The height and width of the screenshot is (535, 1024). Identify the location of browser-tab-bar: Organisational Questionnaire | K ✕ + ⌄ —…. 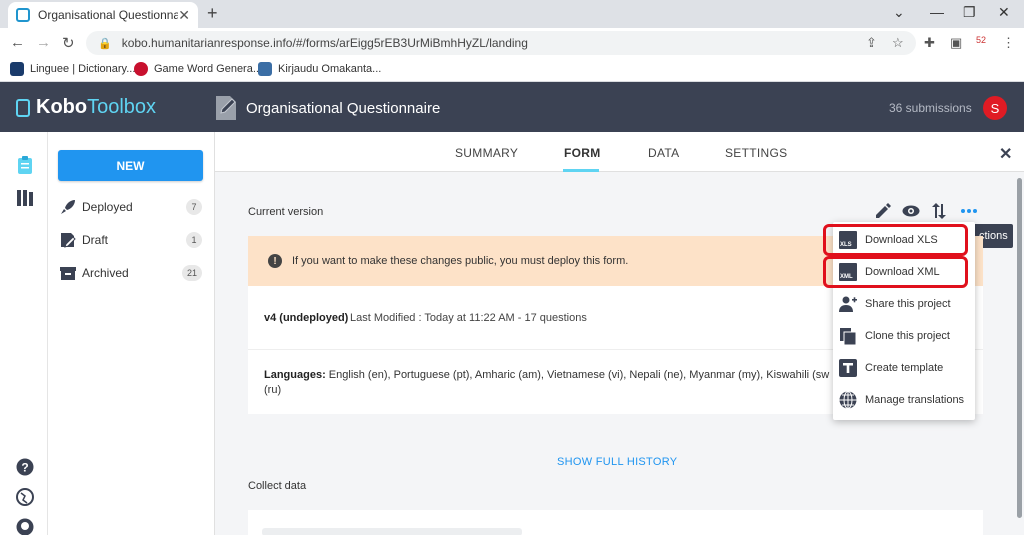
(512, 14).